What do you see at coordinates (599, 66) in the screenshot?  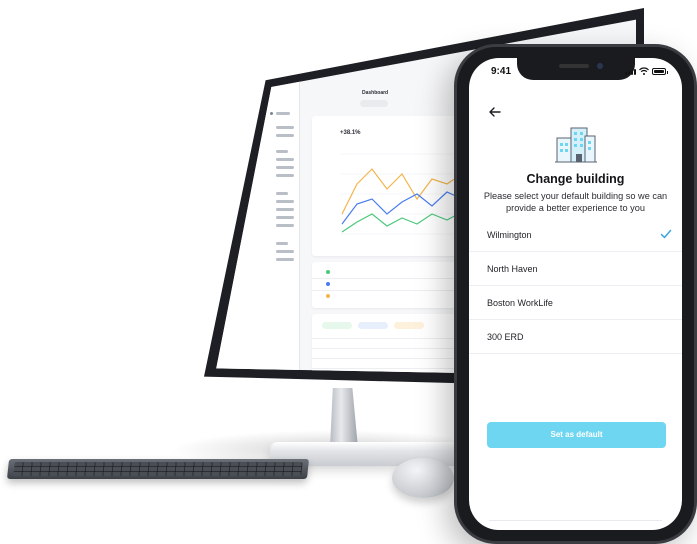 I see `camera-icon` at bounding box center [599, 66].